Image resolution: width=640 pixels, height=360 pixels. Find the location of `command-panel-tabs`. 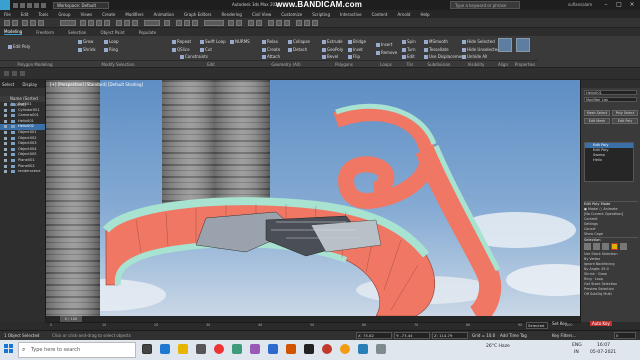

command-panel-tabs is located at coordinates (610, 84).